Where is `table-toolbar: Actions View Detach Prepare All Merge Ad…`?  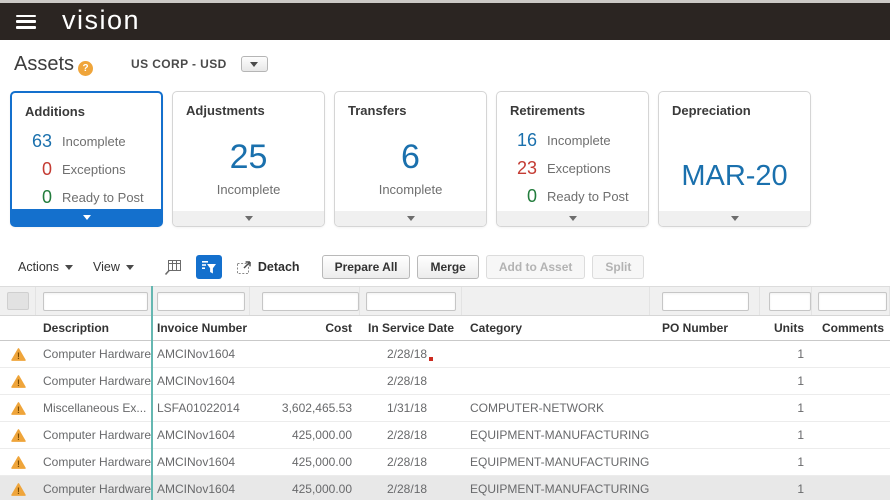 table-toolbar: Actions View Detach Prepare All Merge Ad… is located at coordinates (454, 267).